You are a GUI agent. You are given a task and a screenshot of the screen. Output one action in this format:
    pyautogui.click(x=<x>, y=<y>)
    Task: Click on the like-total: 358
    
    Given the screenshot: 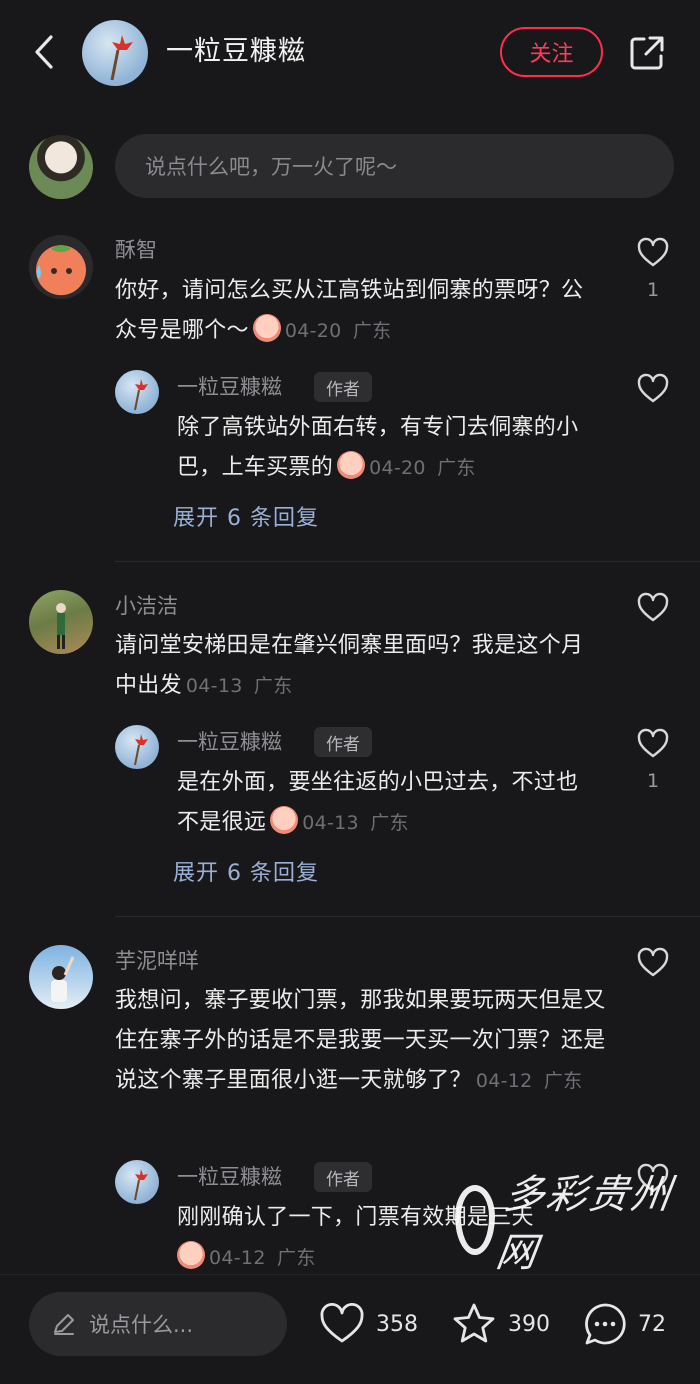 What is the action you would take?
    pyautogui.click(x=397, y=1324)
    